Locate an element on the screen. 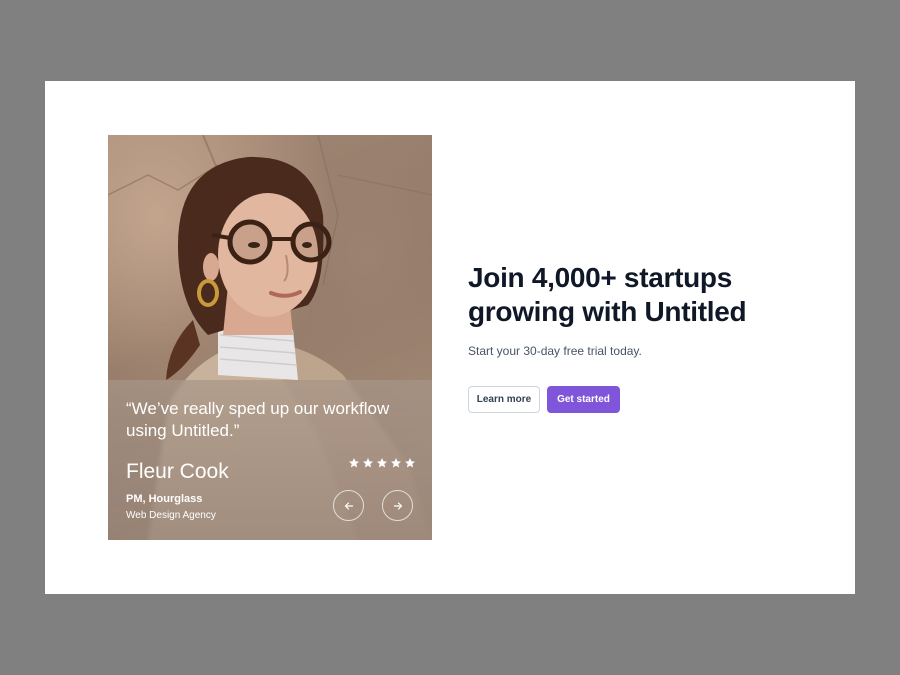 The height and width of the screenshot is (675, 900). testimonial-author-name: Fleur Cook is located at coordinates (177, 471).